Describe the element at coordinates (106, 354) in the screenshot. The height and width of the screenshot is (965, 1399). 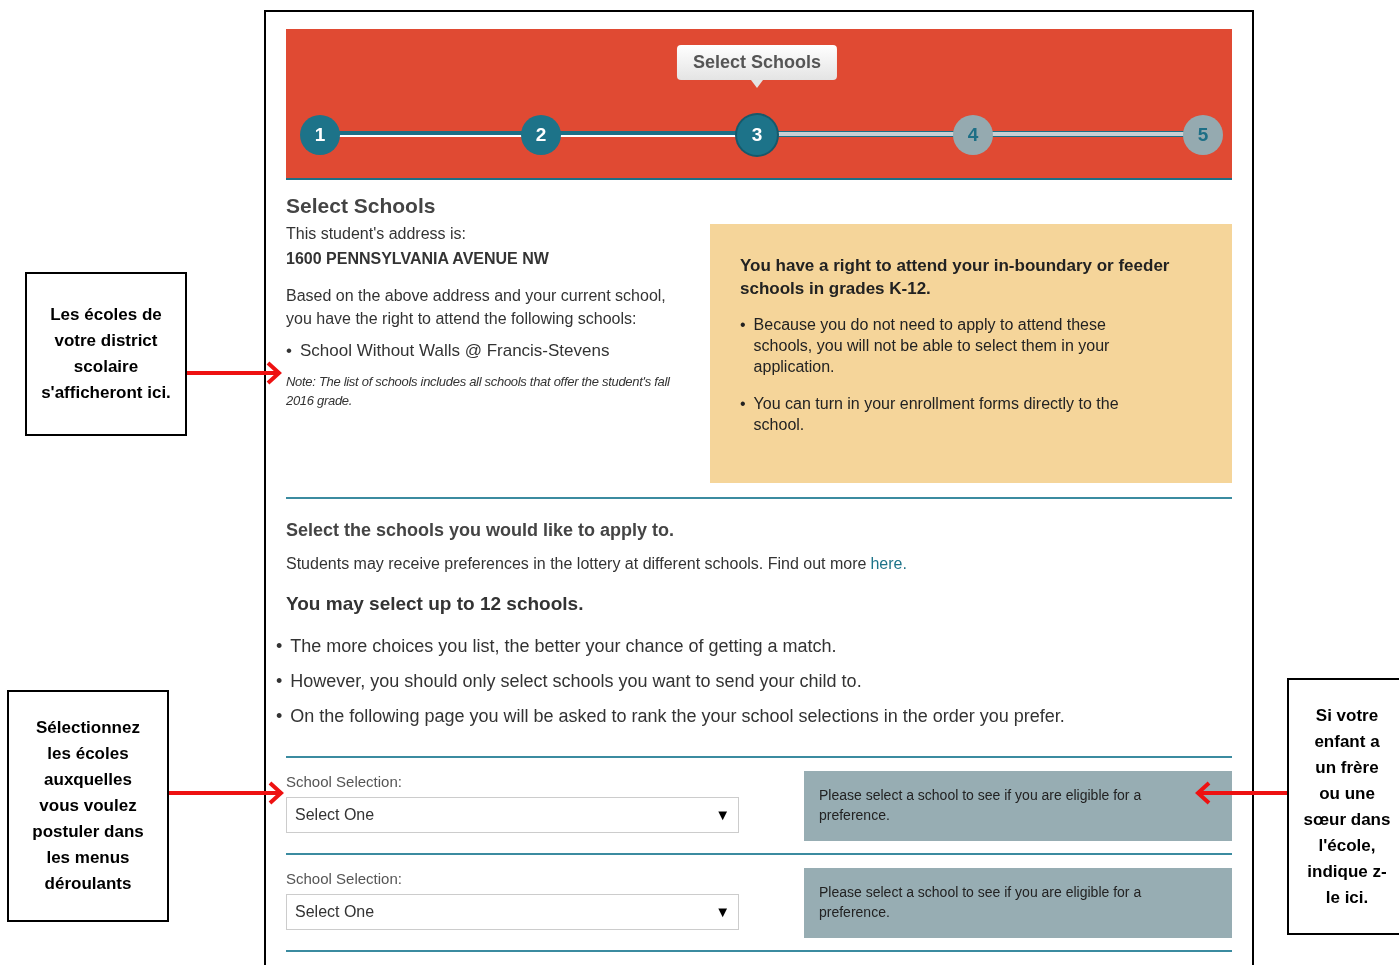
I see `annotation-callout: Les écoles de votre district scolaire s'afficheront ici.` at that location.